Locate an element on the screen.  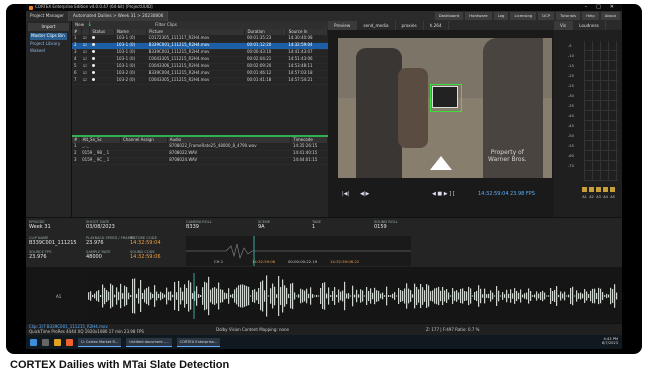
waveform-graphic is located at coordinates (353, 296).